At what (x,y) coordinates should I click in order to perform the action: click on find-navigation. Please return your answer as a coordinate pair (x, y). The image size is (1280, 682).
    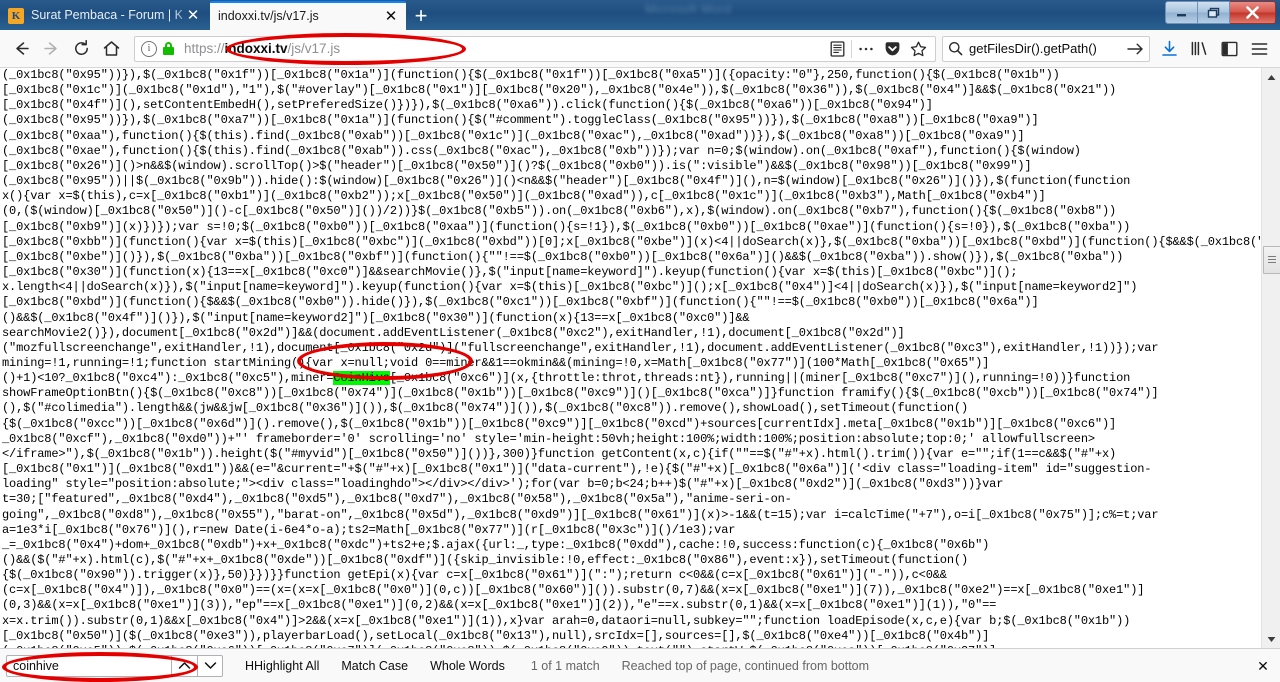
    Looking at the image, I should click on (197, 665).